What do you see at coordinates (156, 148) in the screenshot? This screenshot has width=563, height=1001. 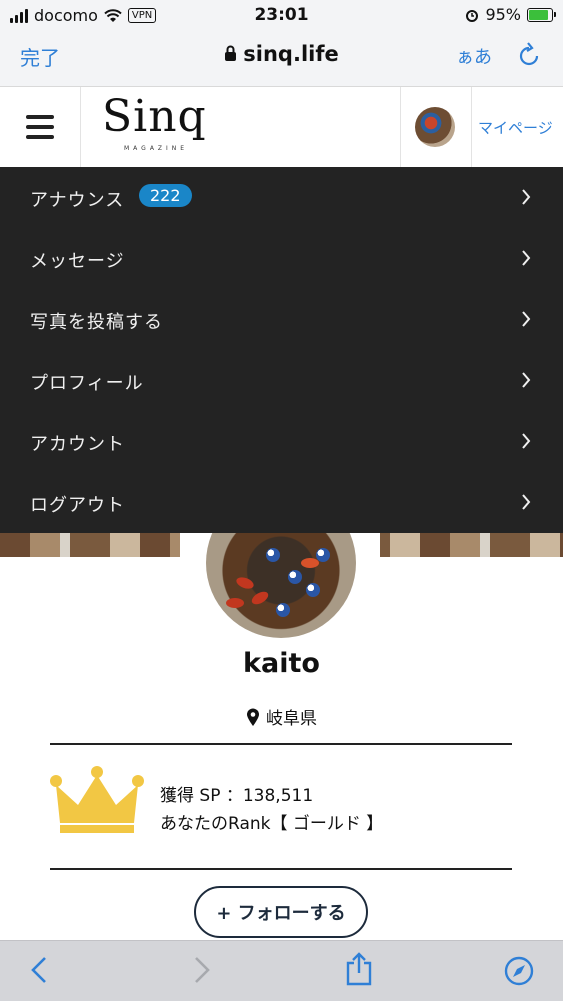 I see `logo-subtitle: MAGAZINE` at bounding box center [156, 148].